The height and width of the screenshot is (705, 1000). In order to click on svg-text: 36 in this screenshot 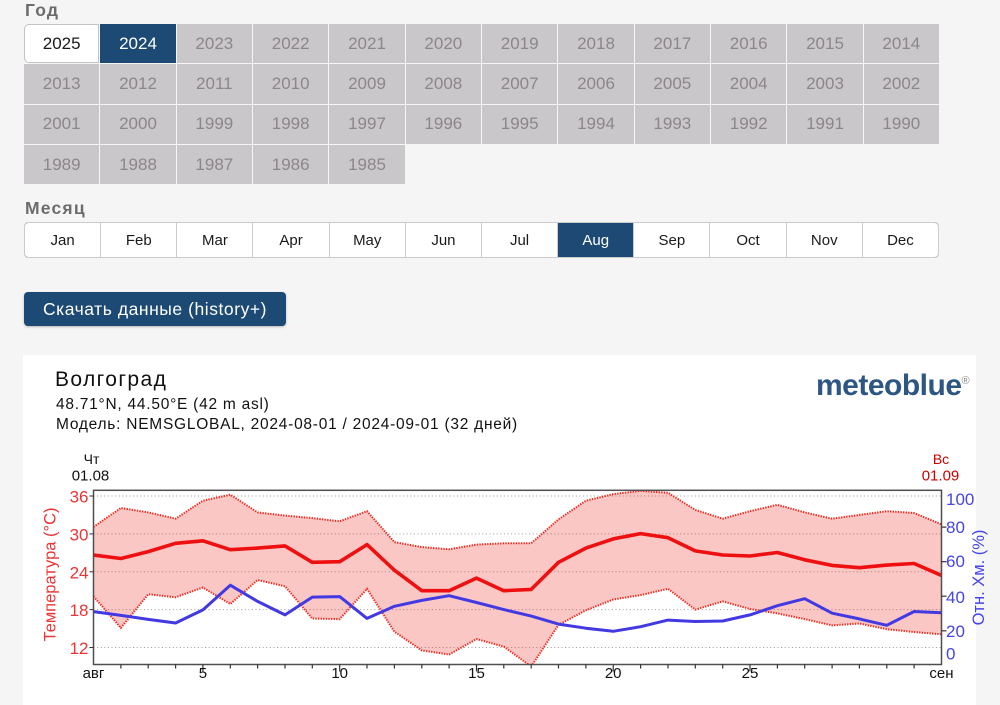, I will do `click(79, 497)`.